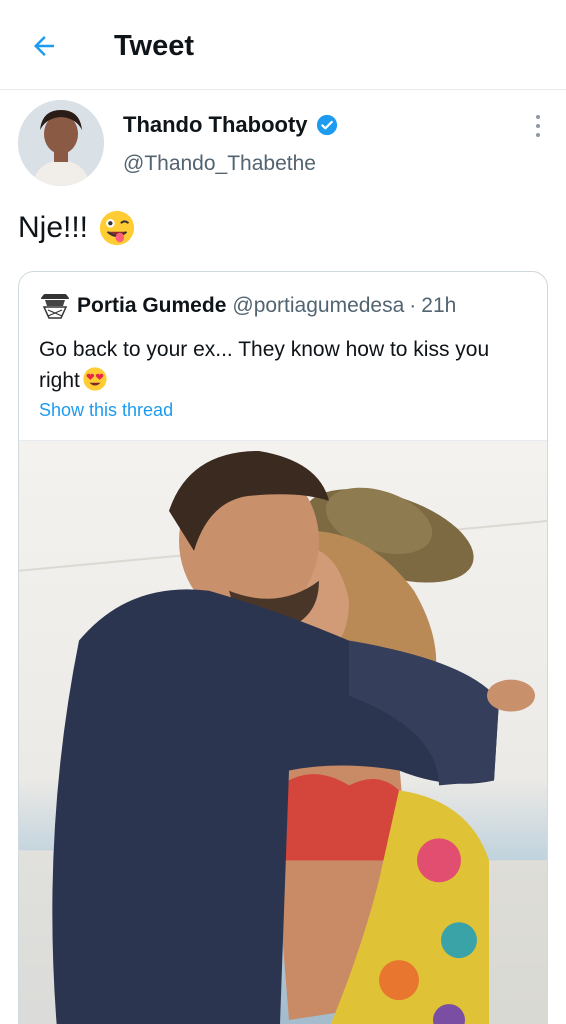 The width and height of the screenshot is (566, 1024). Describe the element at coordinates (215, 125) in the screenshot. I see `author-name: Thando Thabooty` at that location.